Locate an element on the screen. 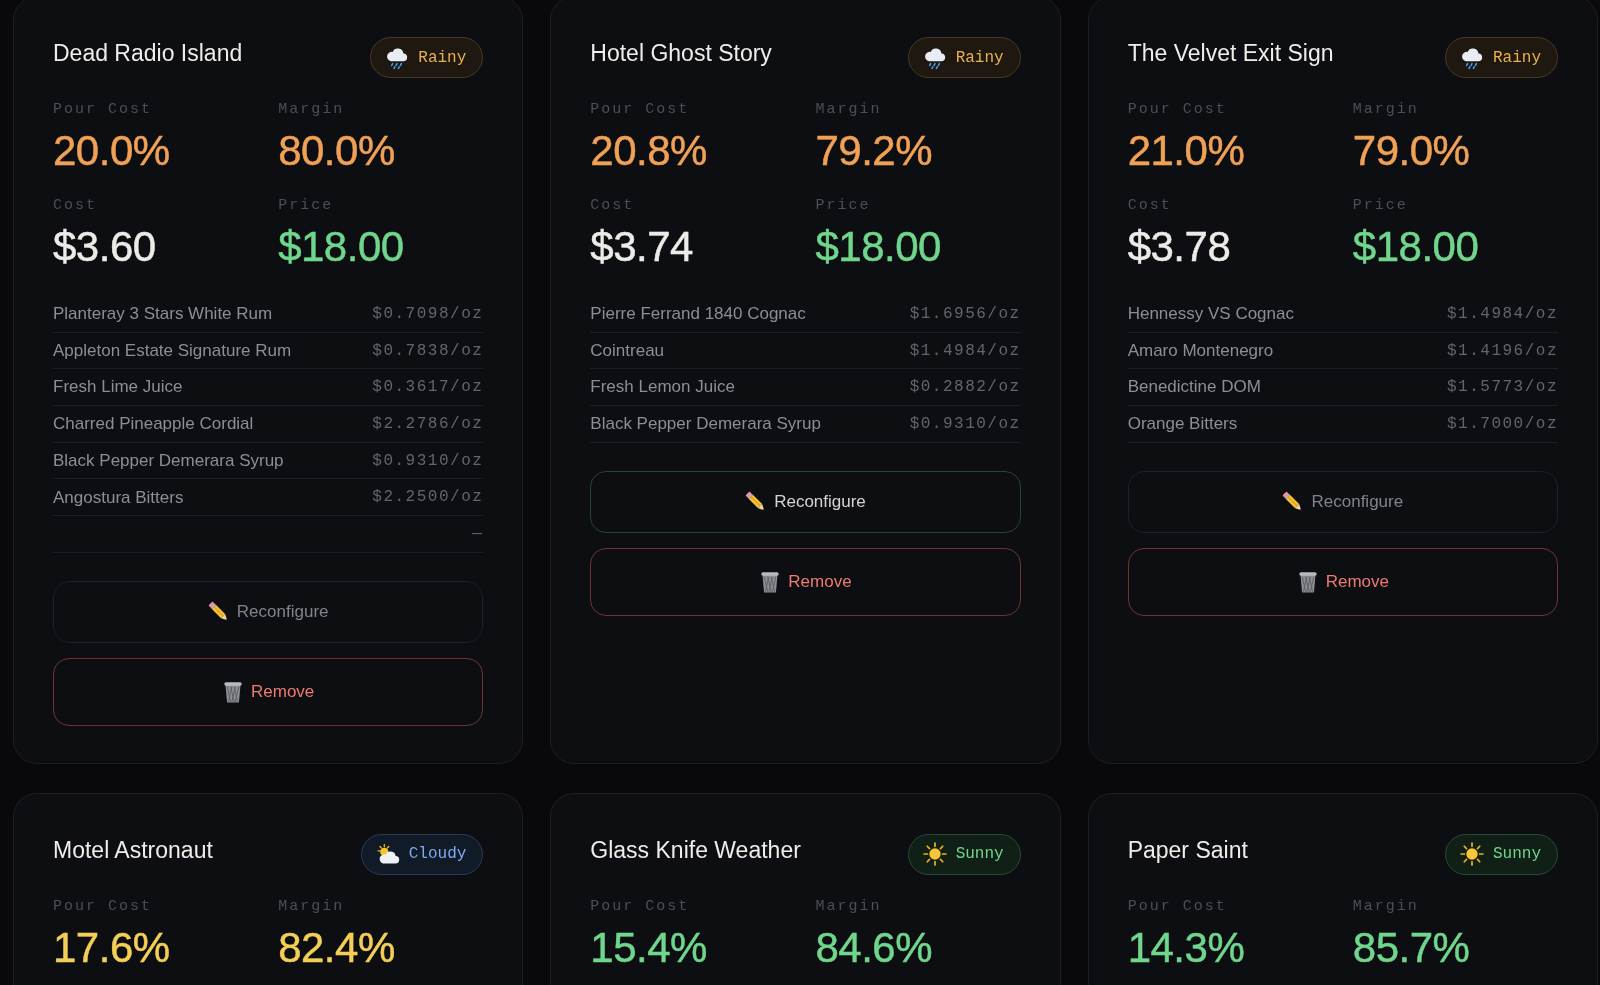 The image size is (1600, 985). metric-value: $3.78 is located at coordinates (1179, 247).